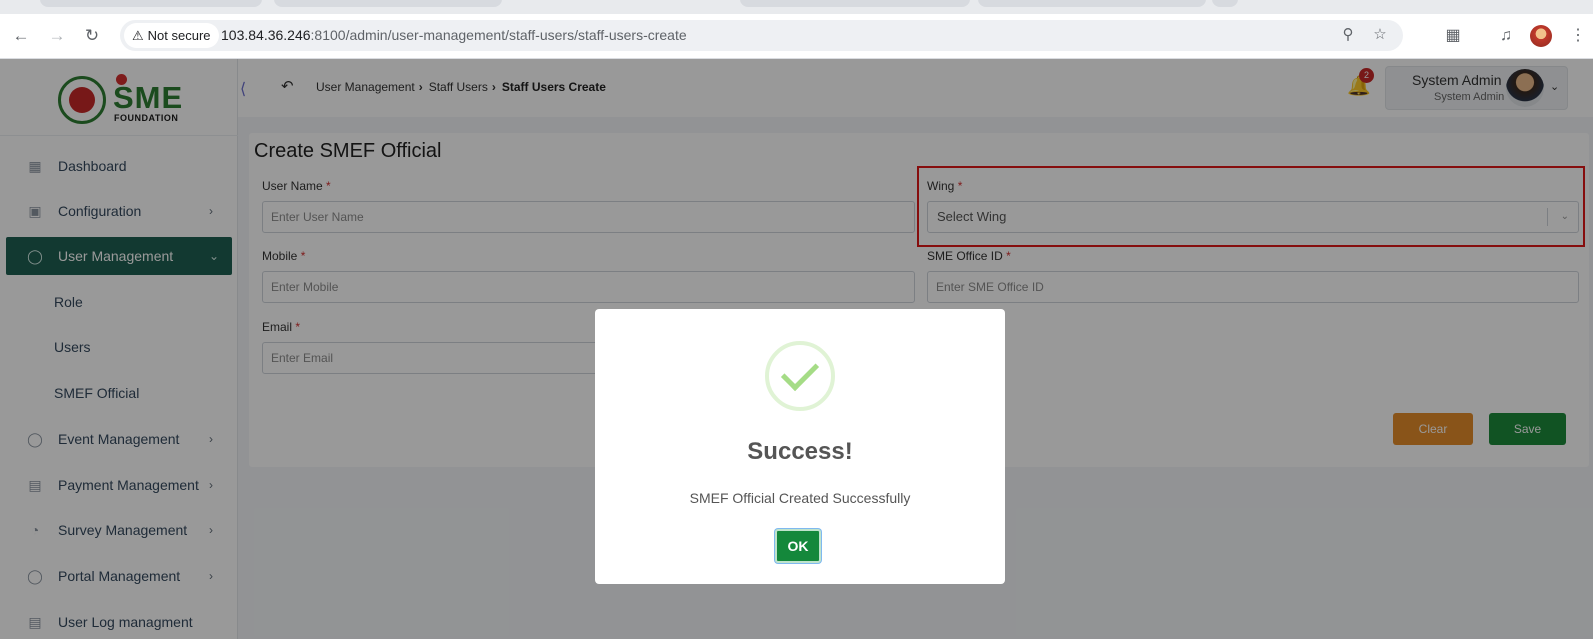  I want to click on dialog-title: Success!, so click(800, 451).